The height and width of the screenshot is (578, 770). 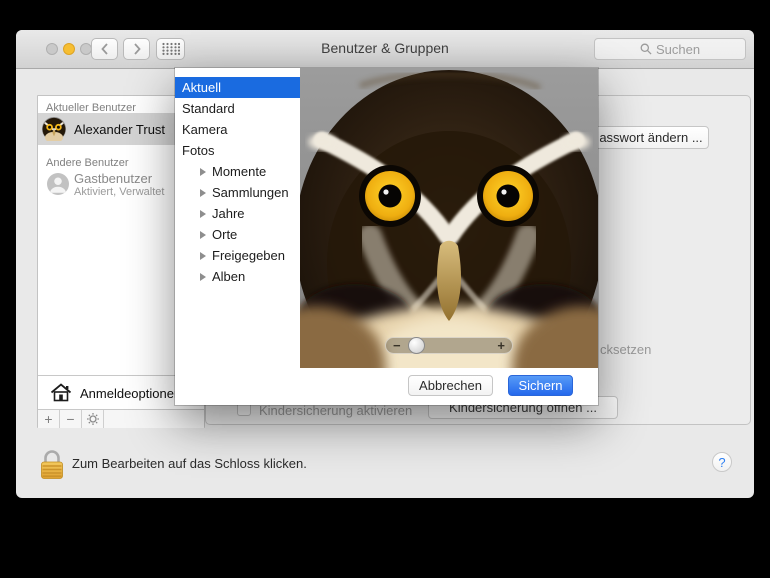 I want to click on image-zoom-slider: − +, so click(x=449, y=345).